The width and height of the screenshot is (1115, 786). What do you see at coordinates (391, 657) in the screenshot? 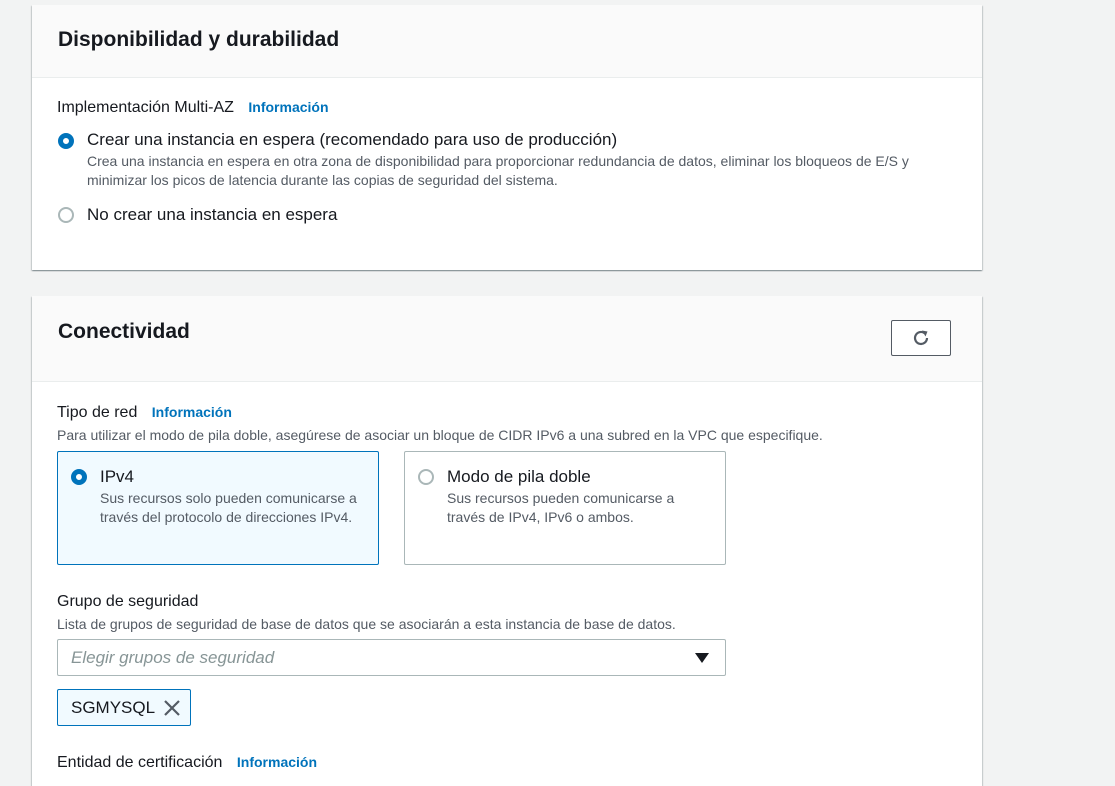
I see `security-group-select: Elegir grupos de seguridad` at bounding box center [391, 657].